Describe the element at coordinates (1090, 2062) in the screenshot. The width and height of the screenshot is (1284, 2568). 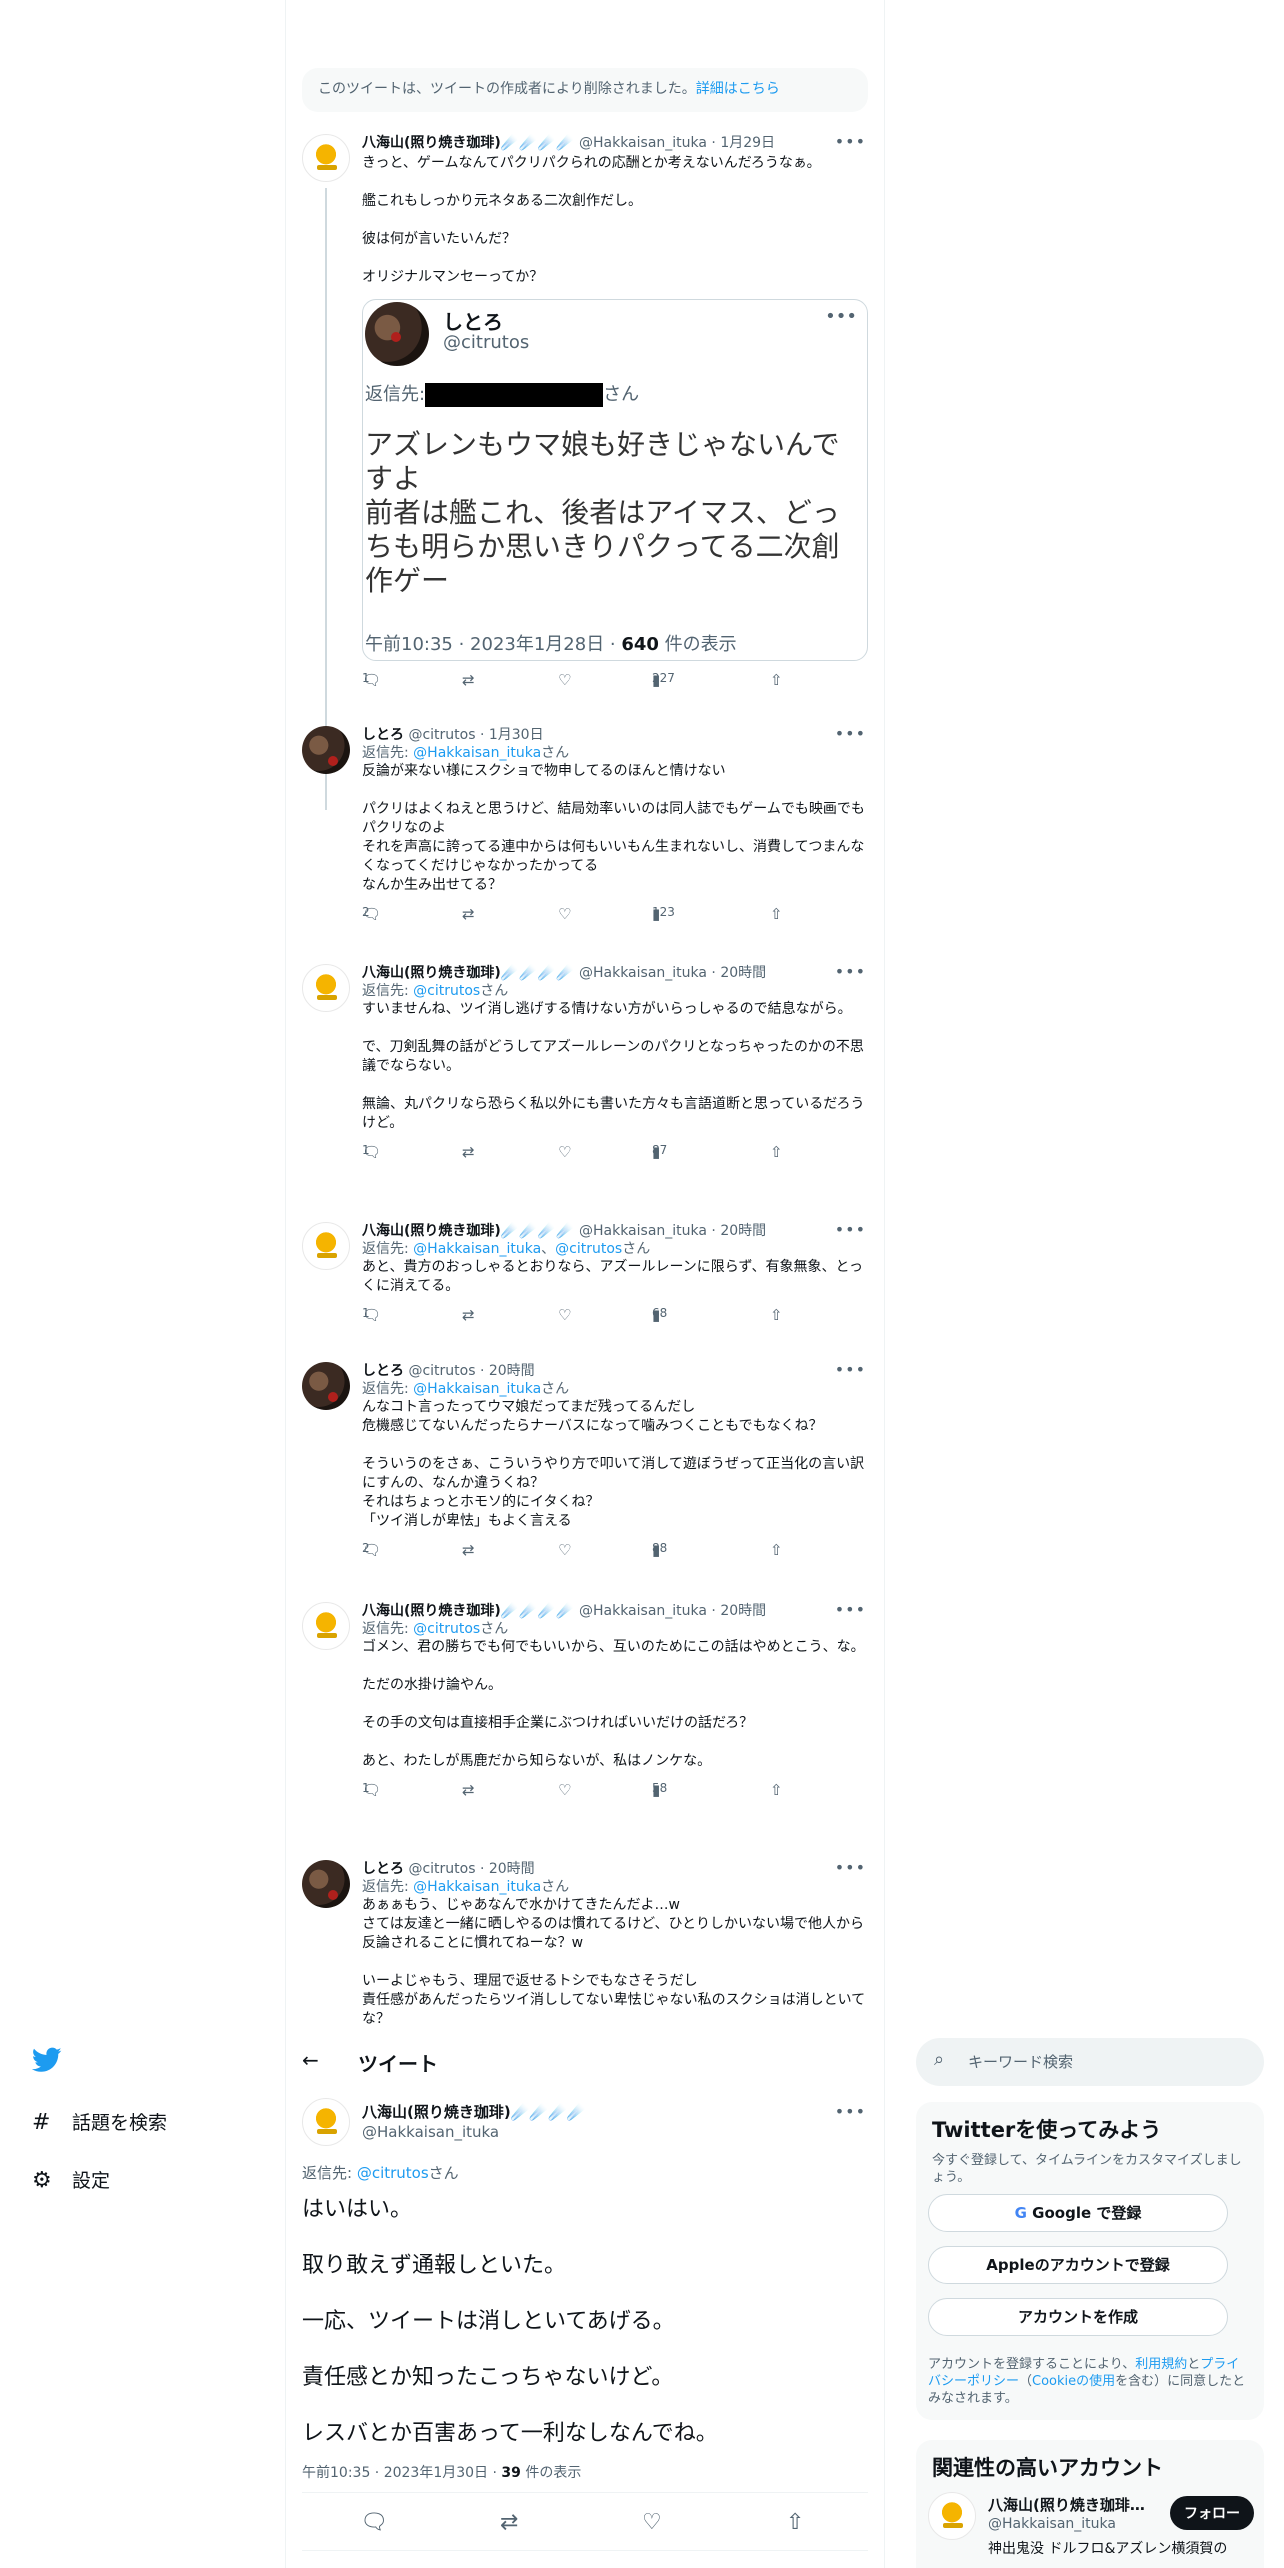
I see `search-input: ⌕ キーワード検索` at that location.